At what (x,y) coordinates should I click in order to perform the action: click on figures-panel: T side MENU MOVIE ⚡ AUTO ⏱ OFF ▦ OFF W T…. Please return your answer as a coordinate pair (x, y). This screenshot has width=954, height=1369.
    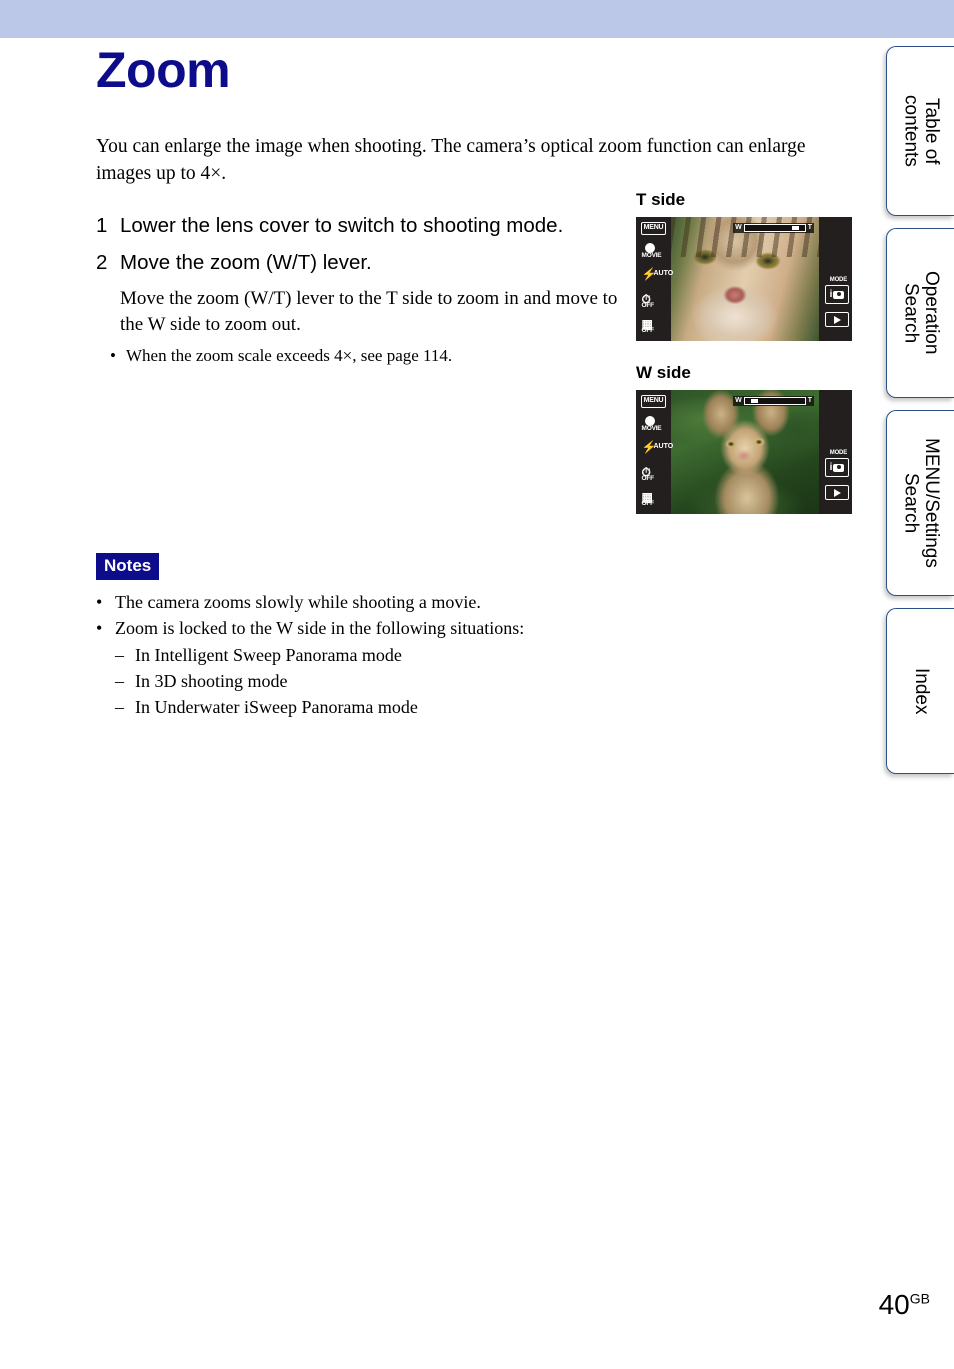
    Looking at the image, I should click on (746, 352).